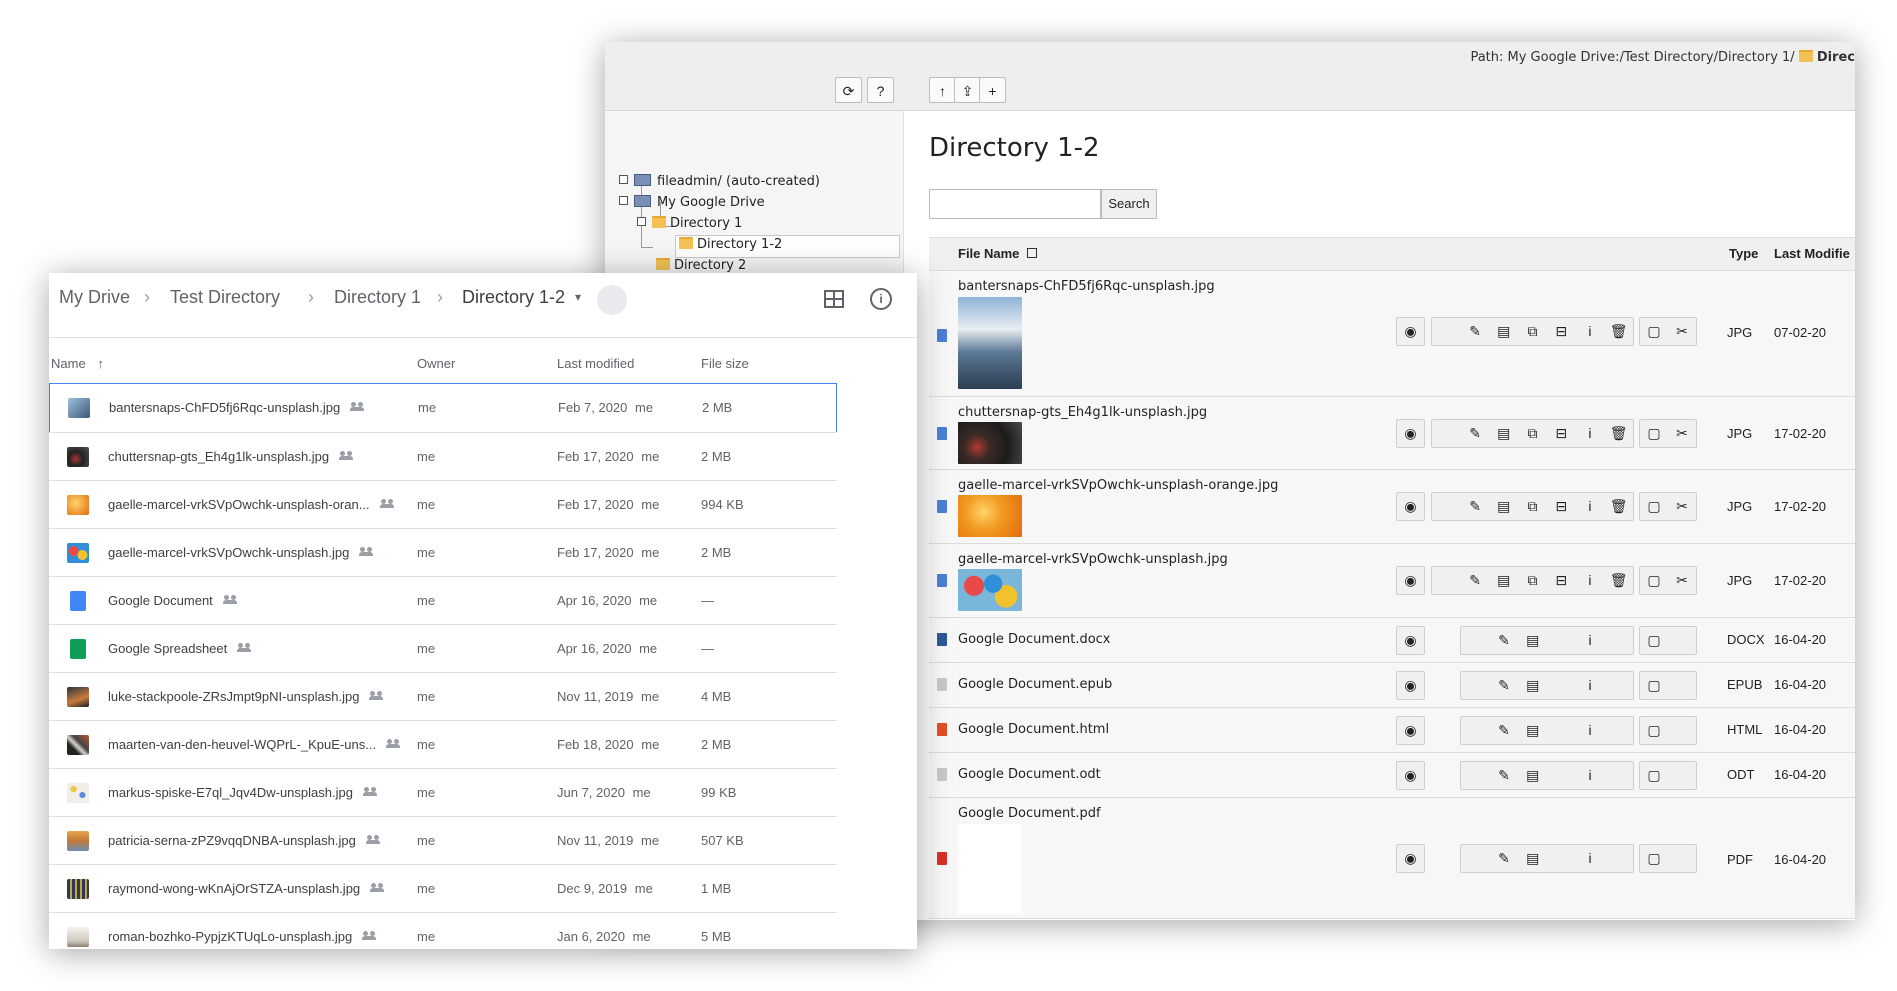 Image resolution: width=1897 pixels, height=991 pixels. Describe the element at coordinates (848, 90) in the screenshot. I see `refresh-button: ⟳` at that location.